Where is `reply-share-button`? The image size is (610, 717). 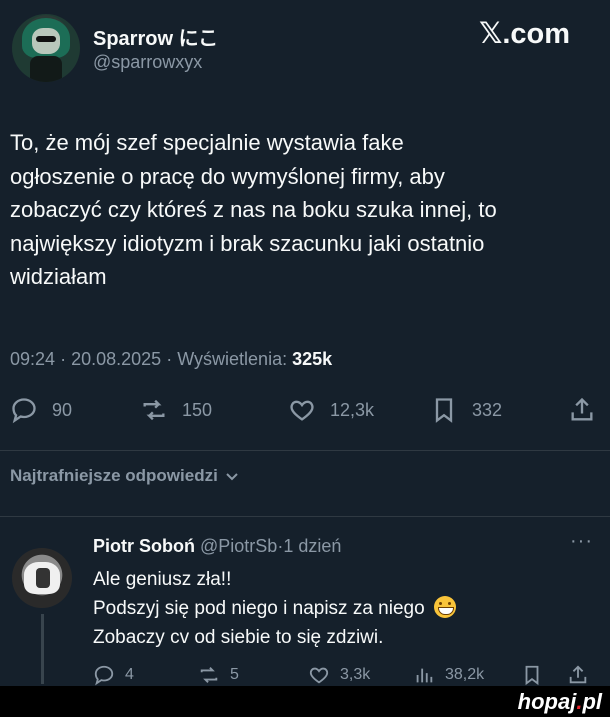
reply-share-button is located at coordinates (583, 675).